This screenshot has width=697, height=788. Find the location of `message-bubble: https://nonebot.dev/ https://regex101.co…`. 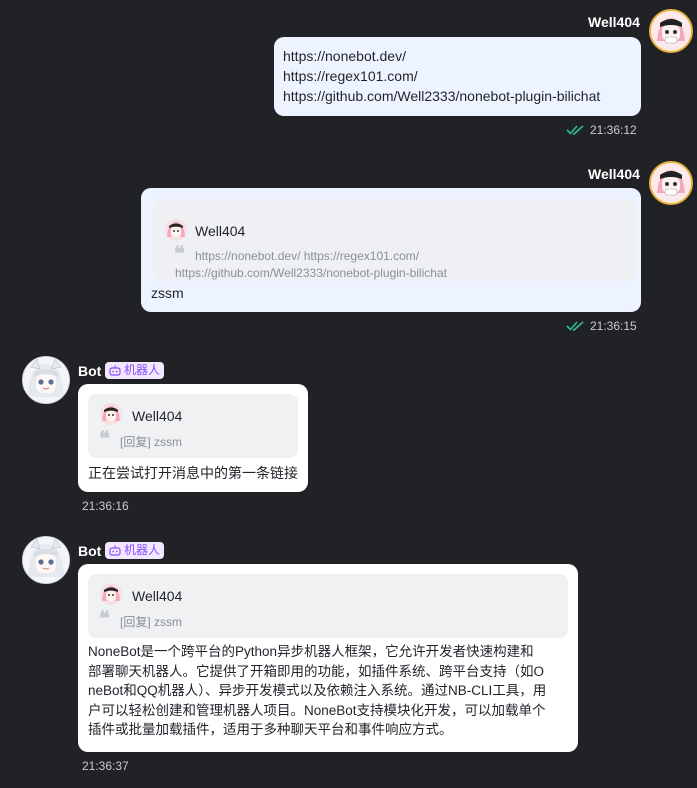

message-bubble: https://nonebot.dev/ https://regex101.co… is located at coordinates (457, 76).